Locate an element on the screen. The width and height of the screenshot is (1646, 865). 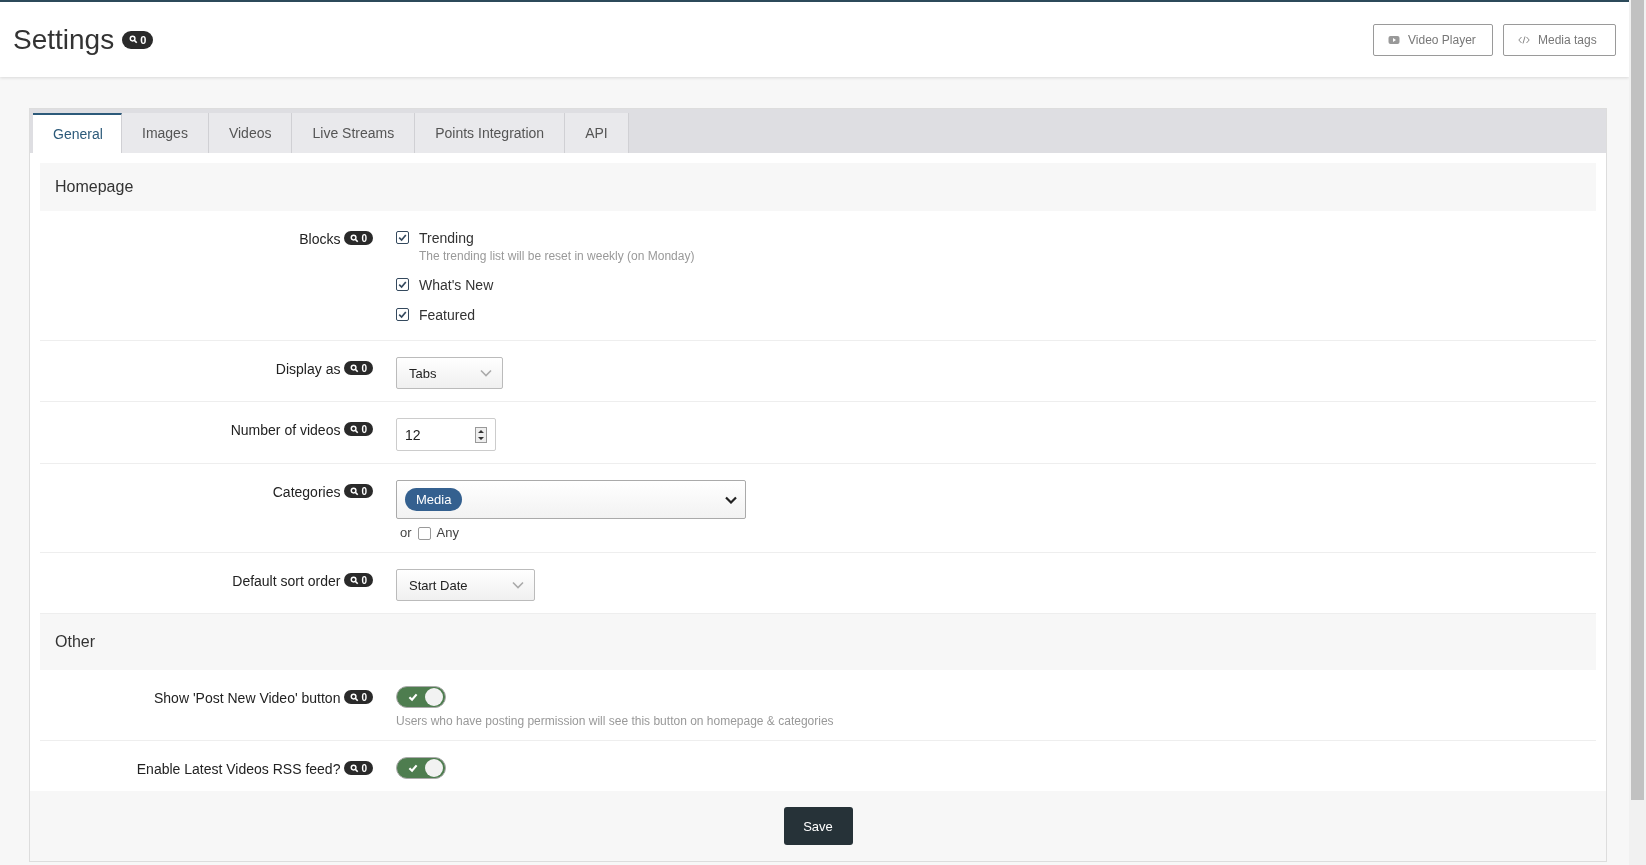
tab: Videos is located at coordinates (250, 133).